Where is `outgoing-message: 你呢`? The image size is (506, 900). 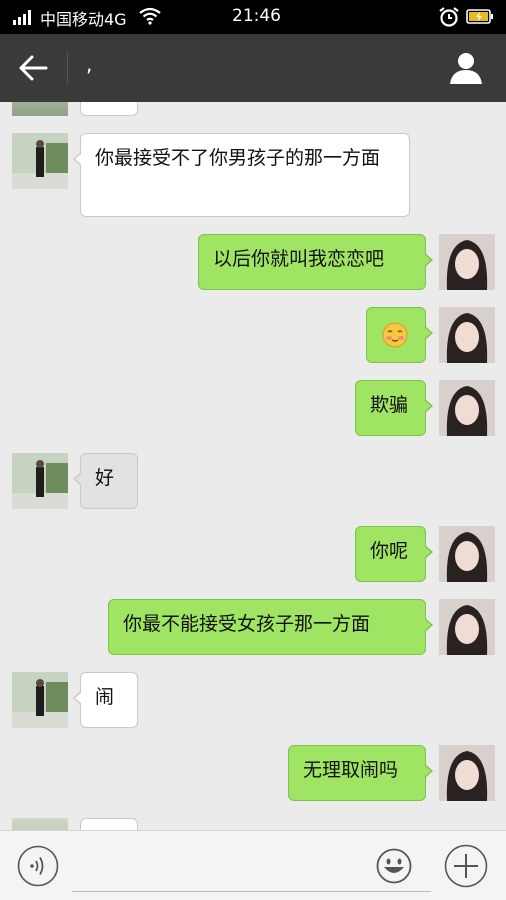
outgoing-message: 你呢 is located at coordinates (394, 554).